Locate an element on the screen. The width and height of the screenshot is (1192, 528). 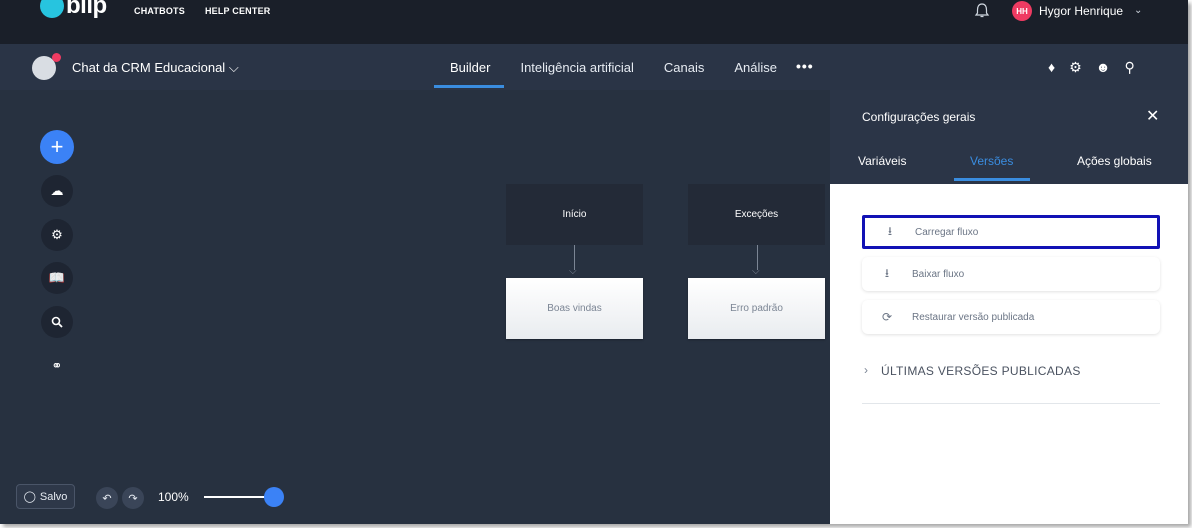
chevron-down-icon: ⌄ is located at coordinates (1138, 10).